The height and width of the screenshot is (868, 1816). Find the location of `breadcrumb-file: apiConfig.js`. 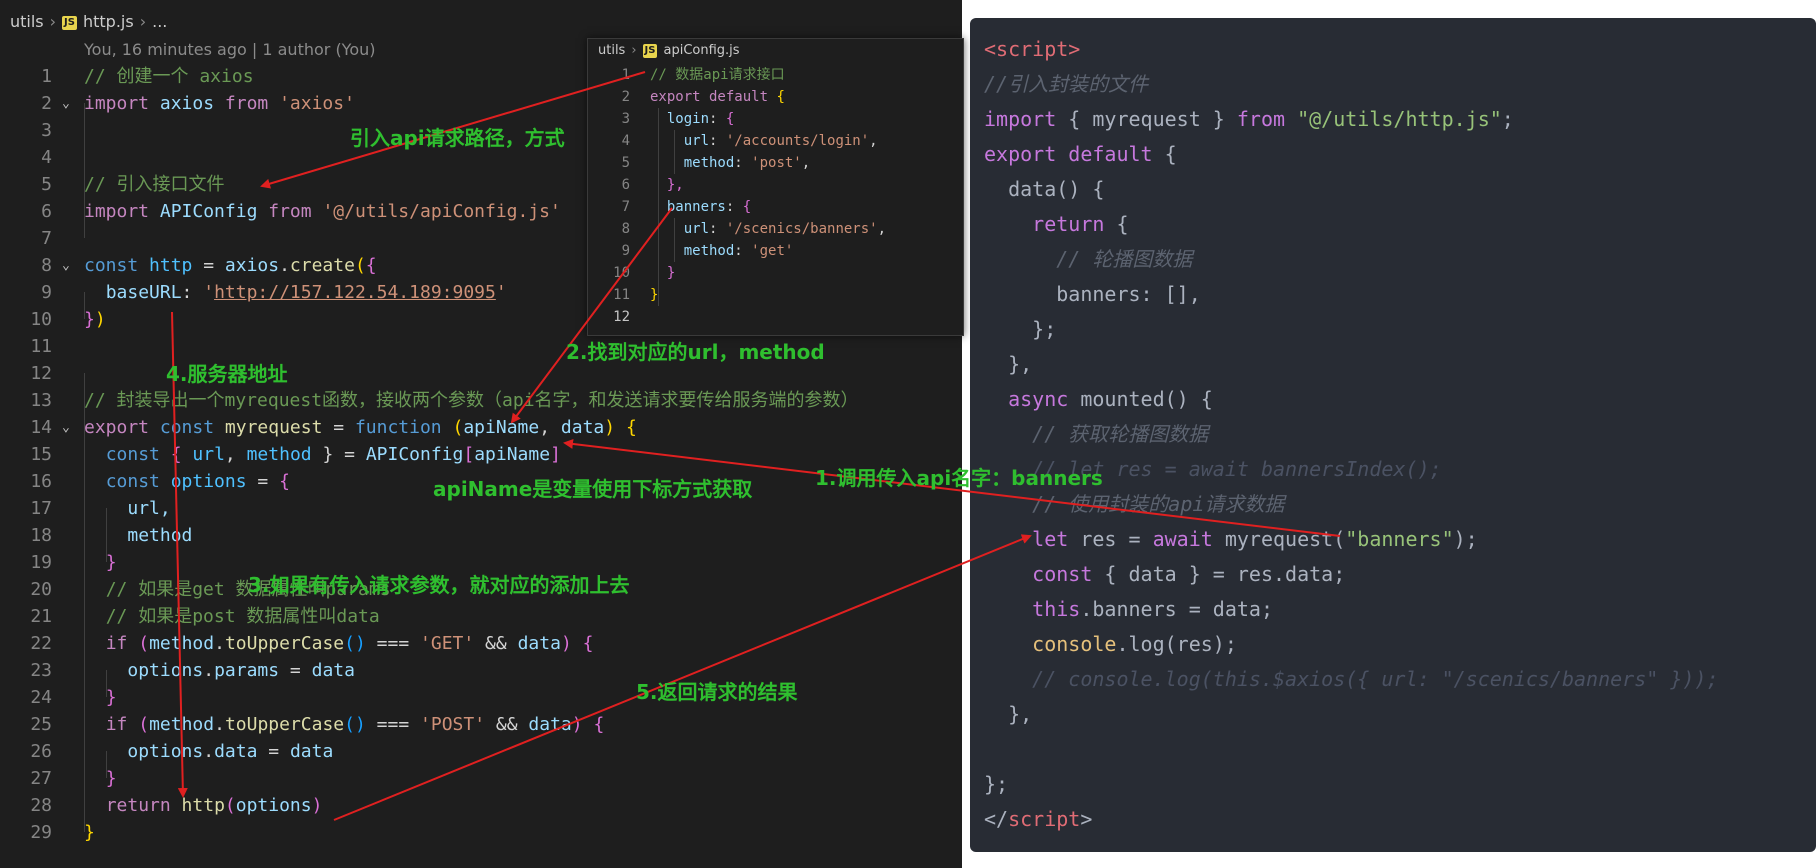

breadcrumb-file: apiConfig.js is located at coordinates (701, 50).